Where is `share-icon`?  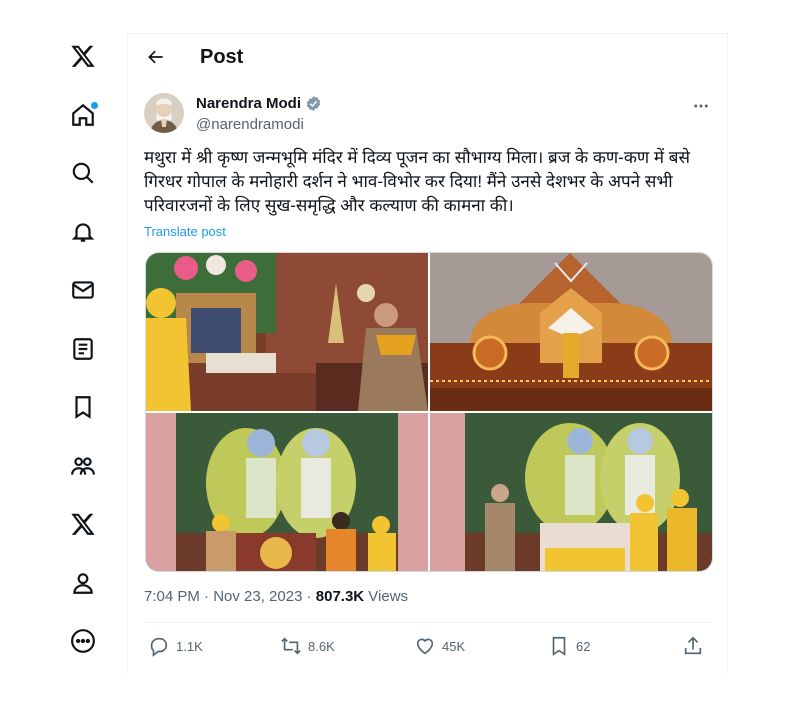
share-icon is located at coordinates (693, 645).